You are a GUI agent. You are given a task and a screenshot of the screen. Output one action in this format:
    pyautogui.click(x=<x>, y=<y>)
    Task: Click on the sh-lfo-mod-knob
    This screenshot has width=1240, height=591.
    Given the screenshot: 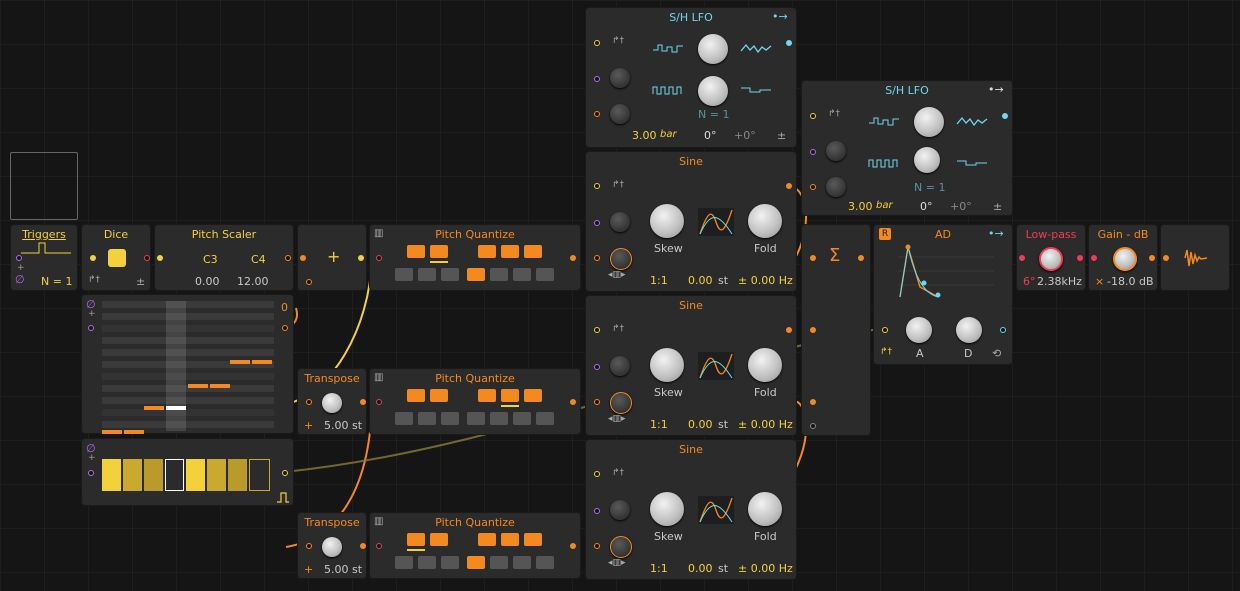 What is the action you would take?
    pyautogui.click(x=620, y=78)
    